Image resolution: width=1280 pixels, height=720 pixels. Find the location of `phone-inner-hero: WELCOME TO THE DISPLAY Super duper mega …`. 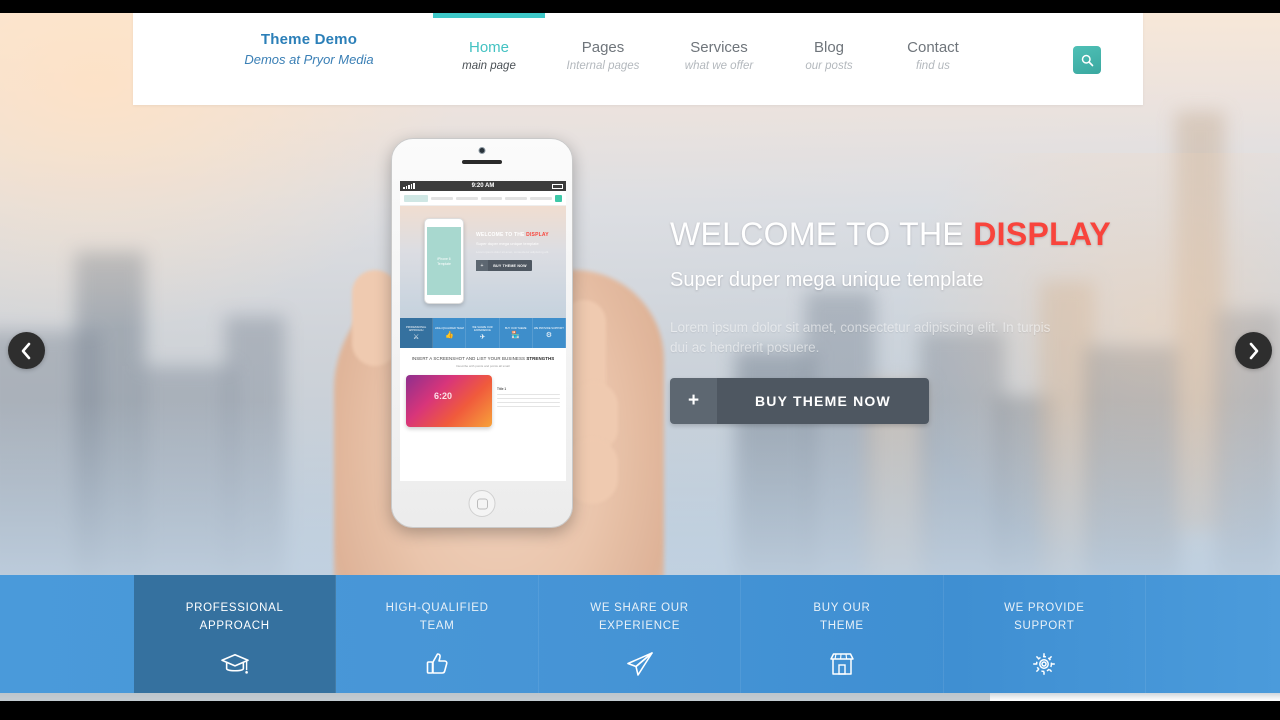

phone-inner-hero: WELCOME TO THE DISPLAY Super duper mega … is located at coordinates (483, 262).